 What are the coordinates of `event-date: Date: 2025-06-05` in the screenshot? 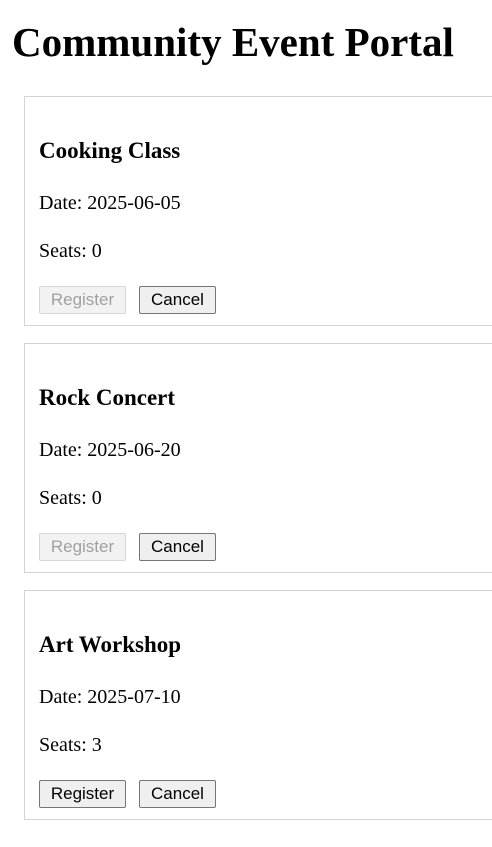 It's located at (110, 203).